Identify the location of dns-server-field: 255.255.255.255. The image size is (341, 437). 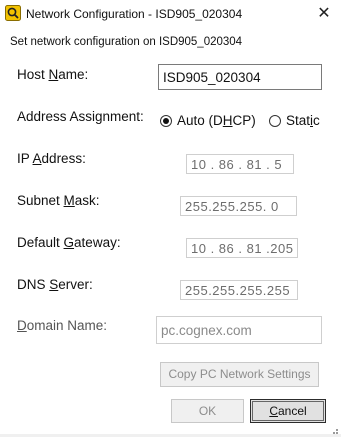
(239, 290).